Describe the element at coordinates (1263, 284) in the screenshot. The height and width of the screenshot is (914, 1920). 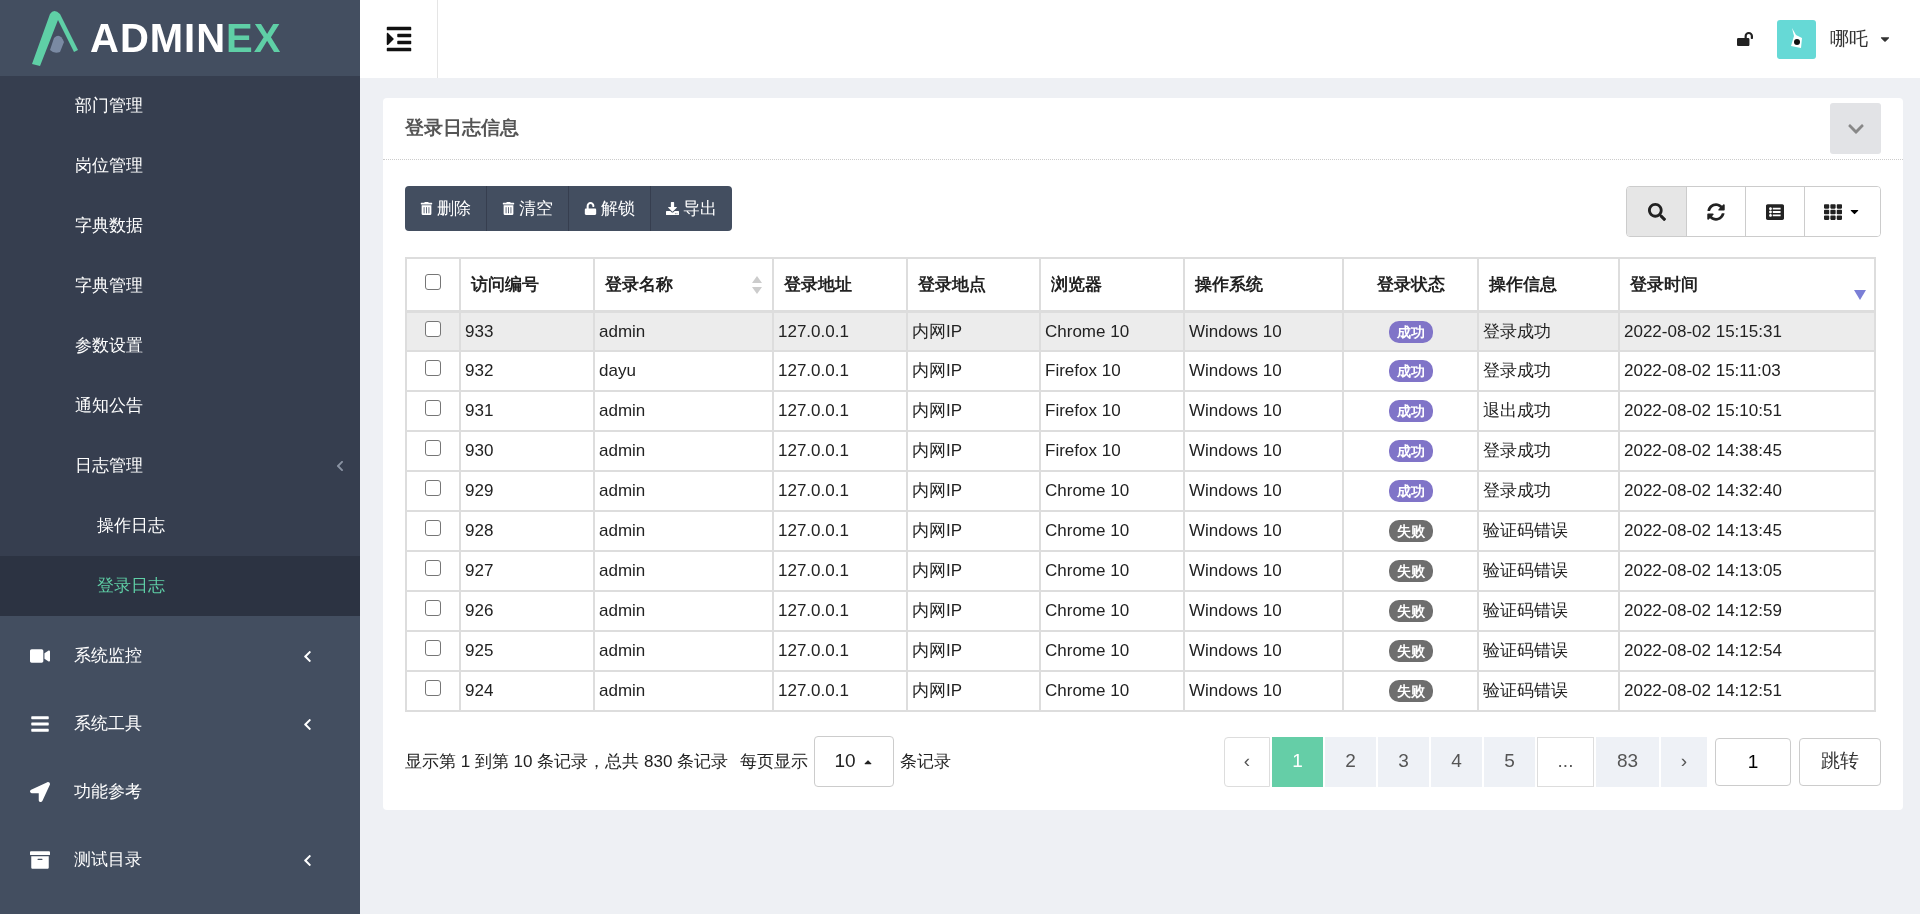
I see `column-header: 操作系统` at that location.